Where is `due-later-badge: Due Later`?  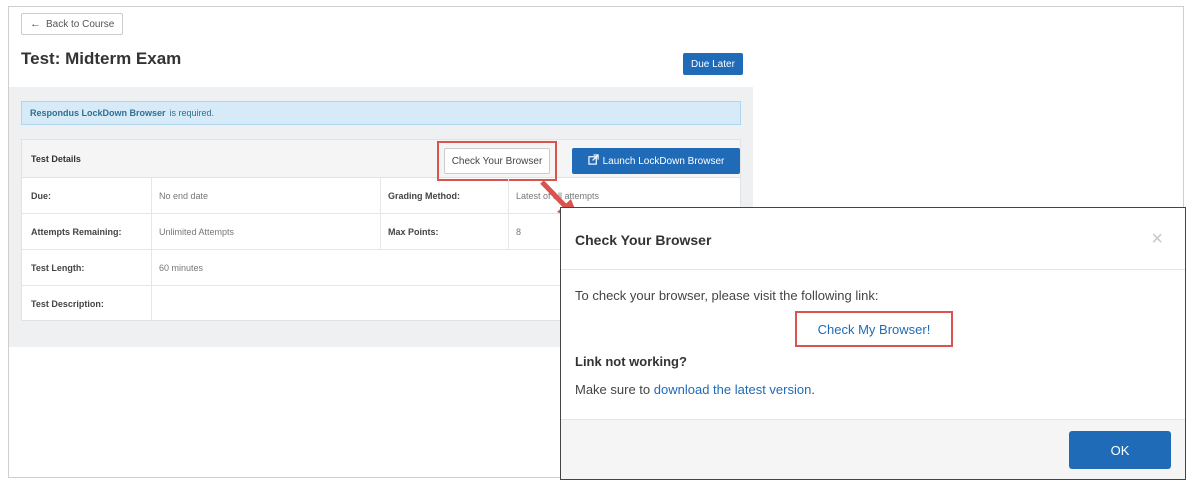
due-later-badge: Due Later is located at coordinates (713, 64).